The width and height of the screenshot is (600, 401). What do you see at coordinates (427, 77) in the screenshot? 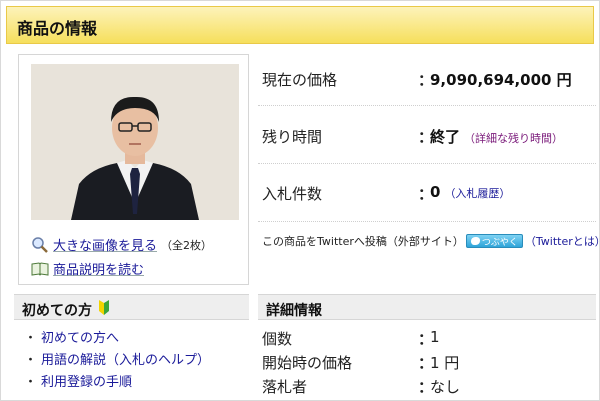
I see `current-price-row: 現在の価格 ： 9,090,694,000 円` at bounding box center [427, 77].